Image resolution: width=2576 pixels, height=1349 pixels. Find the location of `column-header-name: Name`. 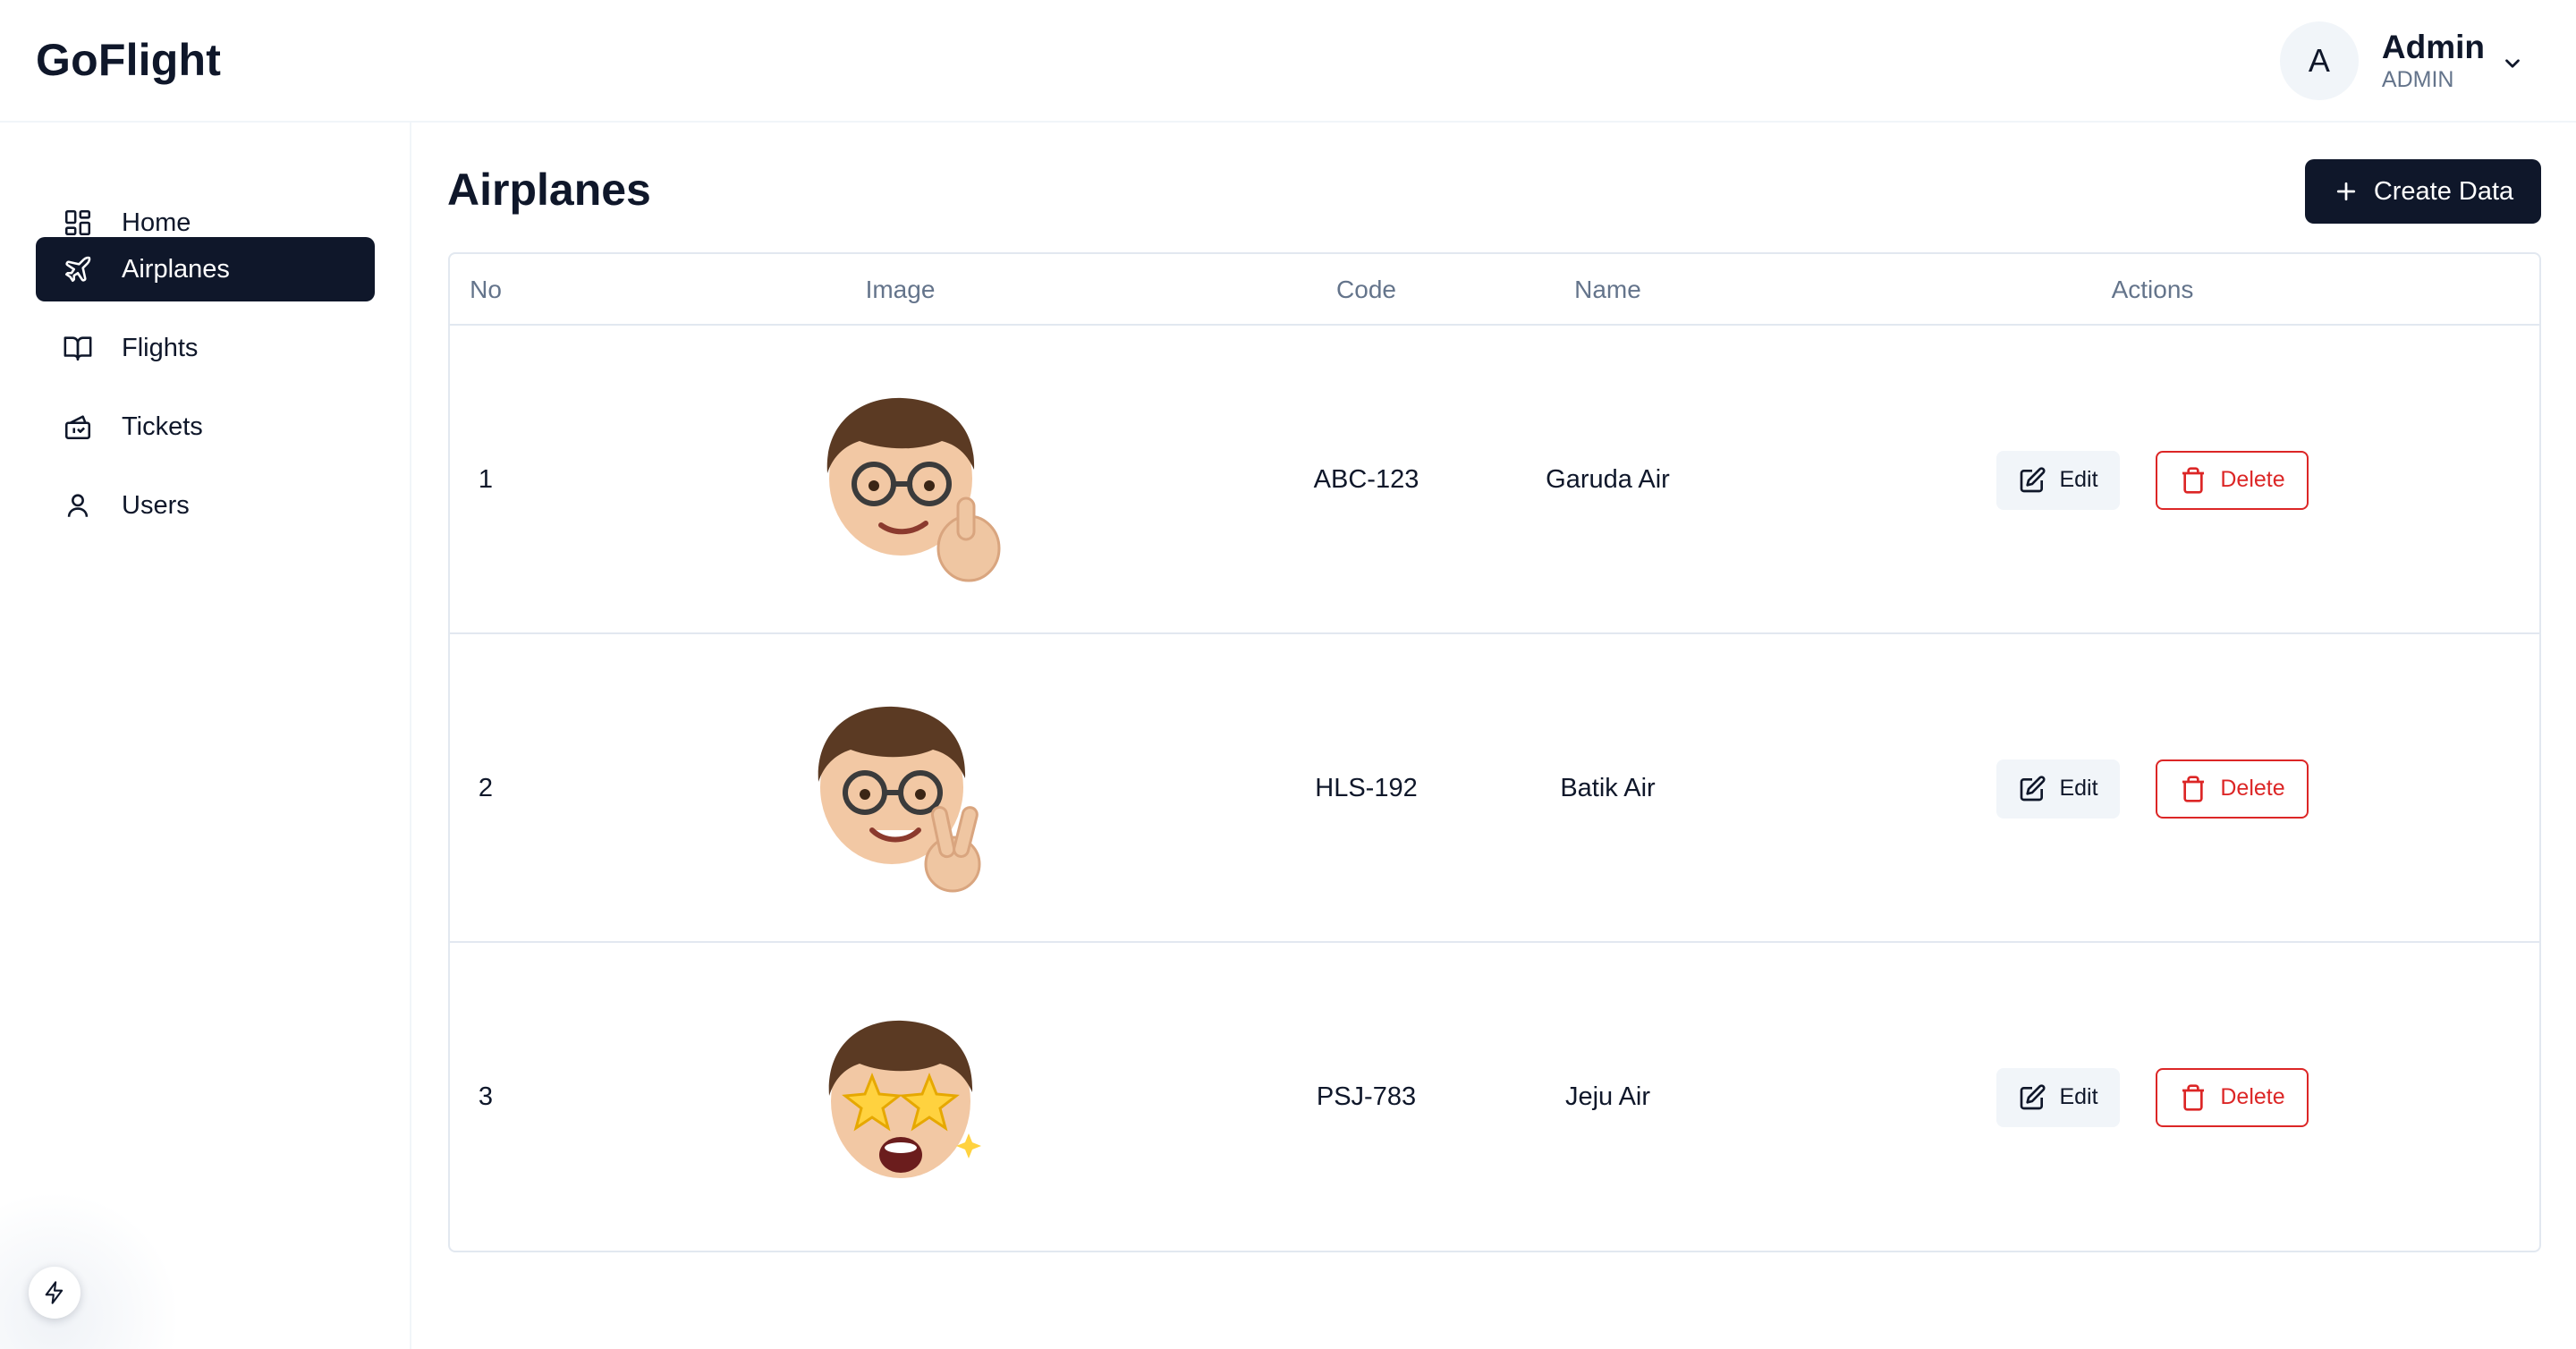

column-header-name: Name is located at coordinates (1607, 289).